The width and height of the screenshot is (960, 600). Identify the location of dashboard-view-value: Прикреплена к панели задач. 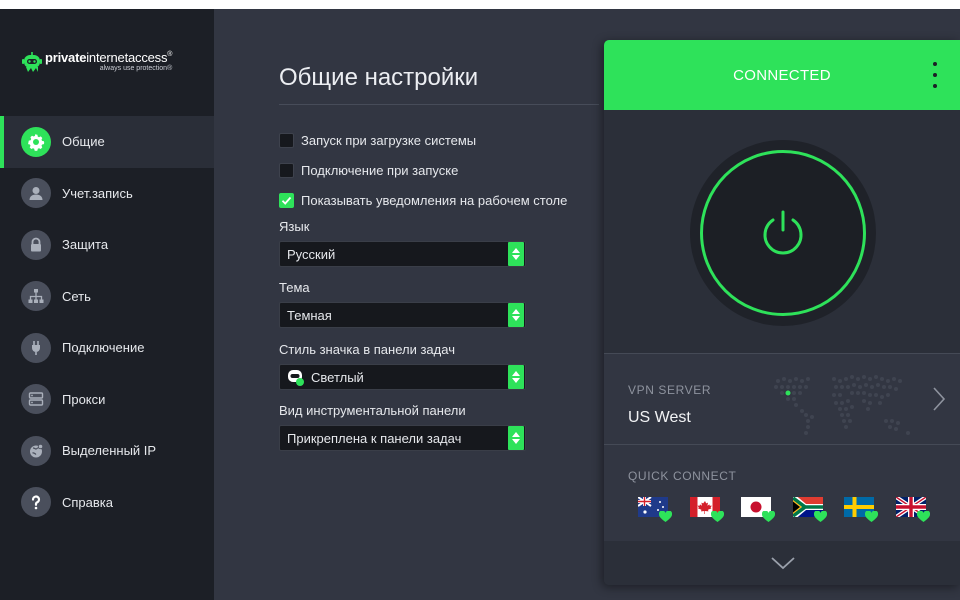
(374, 438).